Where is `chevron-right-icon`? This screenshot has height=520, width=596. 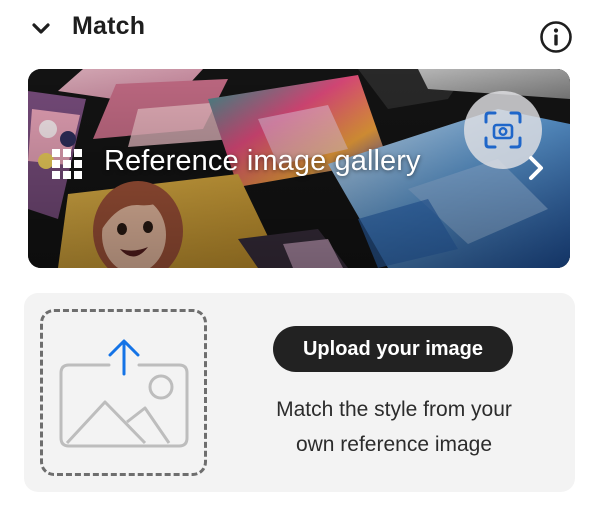
chevron-right-icon is located at coordinates (536, 168).